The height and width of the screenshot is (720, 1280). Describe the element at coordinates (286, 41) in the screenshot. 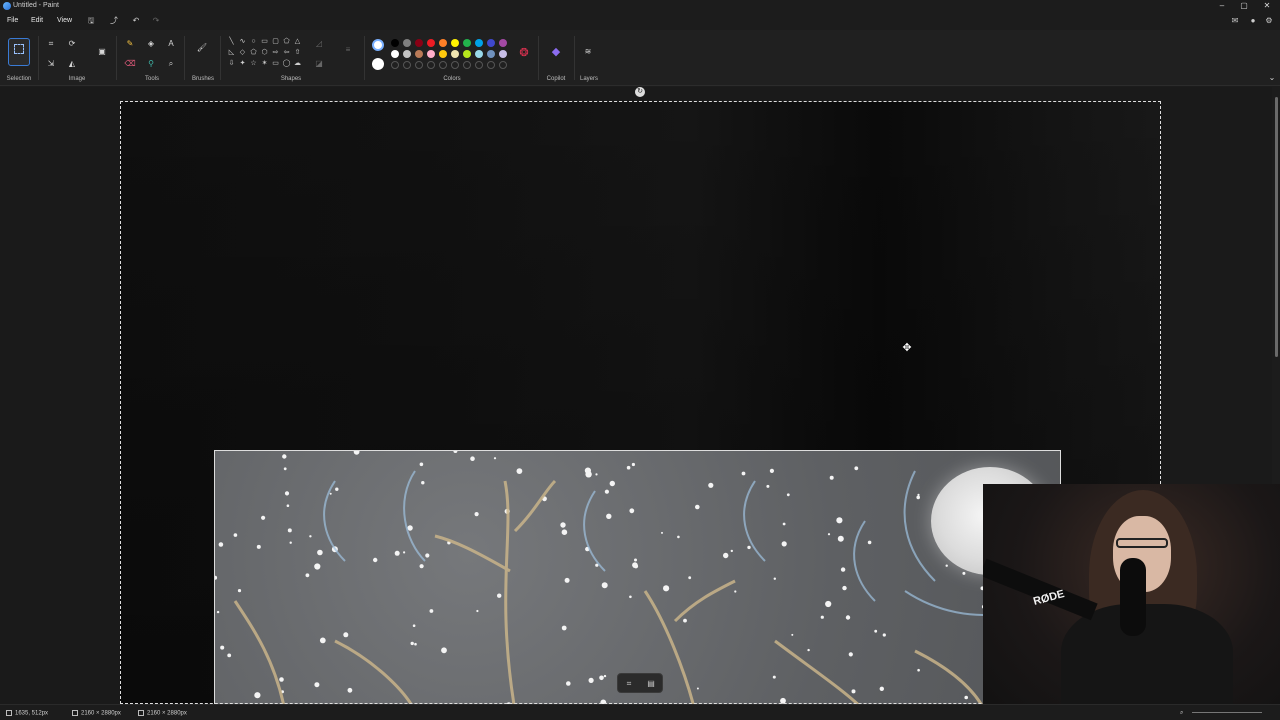

I see `polygon-shape-icon: ⬠` at that location.